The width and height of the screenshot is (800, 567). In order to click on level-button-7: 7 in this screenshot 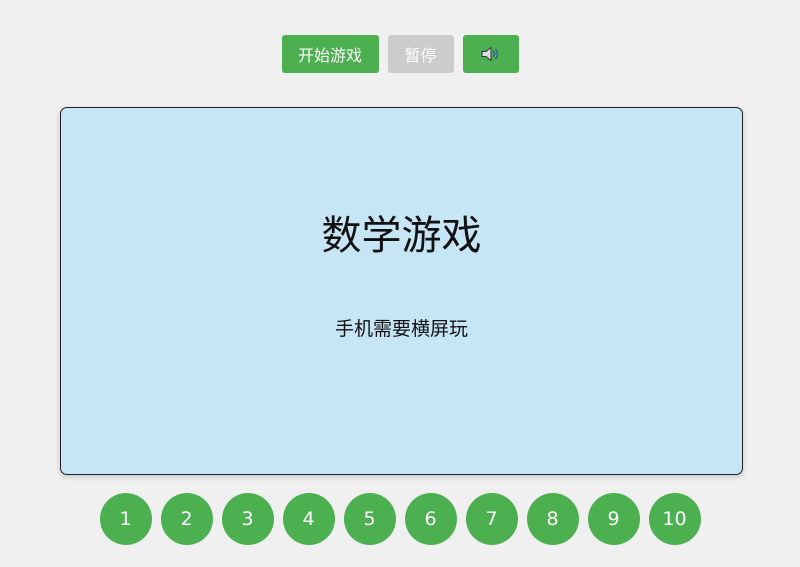, I will do `click(491, 519)`.